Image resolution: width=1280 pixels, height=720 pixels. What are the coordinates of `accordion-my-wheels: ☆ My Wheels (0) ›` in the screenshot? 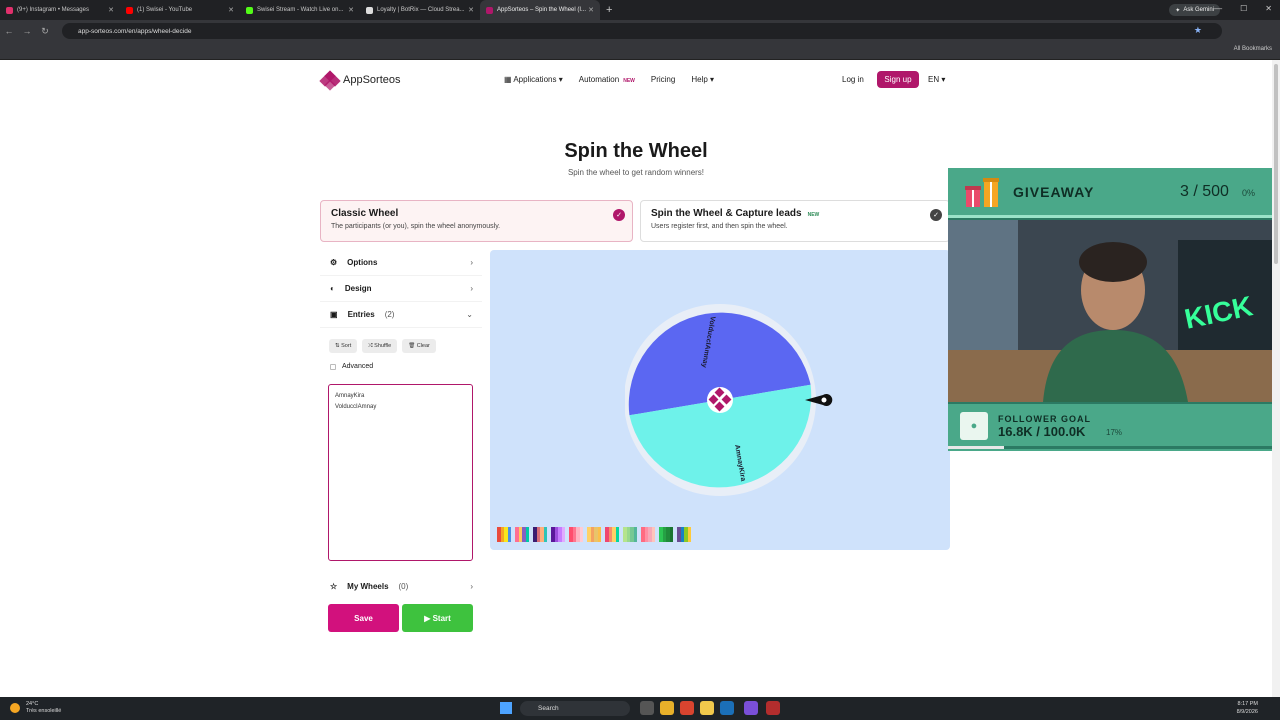 It's located at (401, 586).